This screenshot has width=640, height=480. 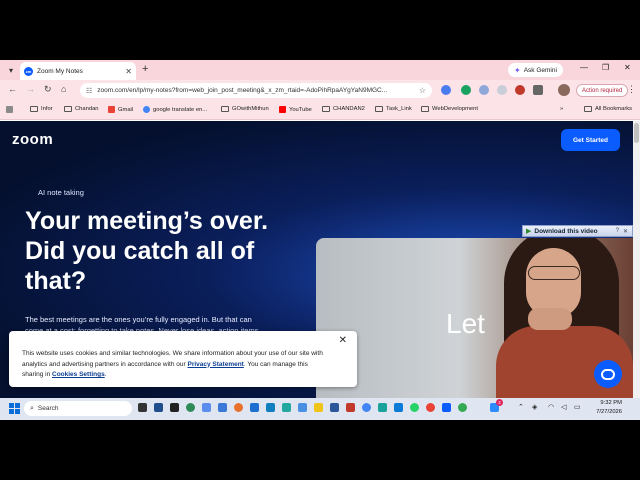 I want to click on tab-title: Zoom My Notes, so click(x=60, y=71).